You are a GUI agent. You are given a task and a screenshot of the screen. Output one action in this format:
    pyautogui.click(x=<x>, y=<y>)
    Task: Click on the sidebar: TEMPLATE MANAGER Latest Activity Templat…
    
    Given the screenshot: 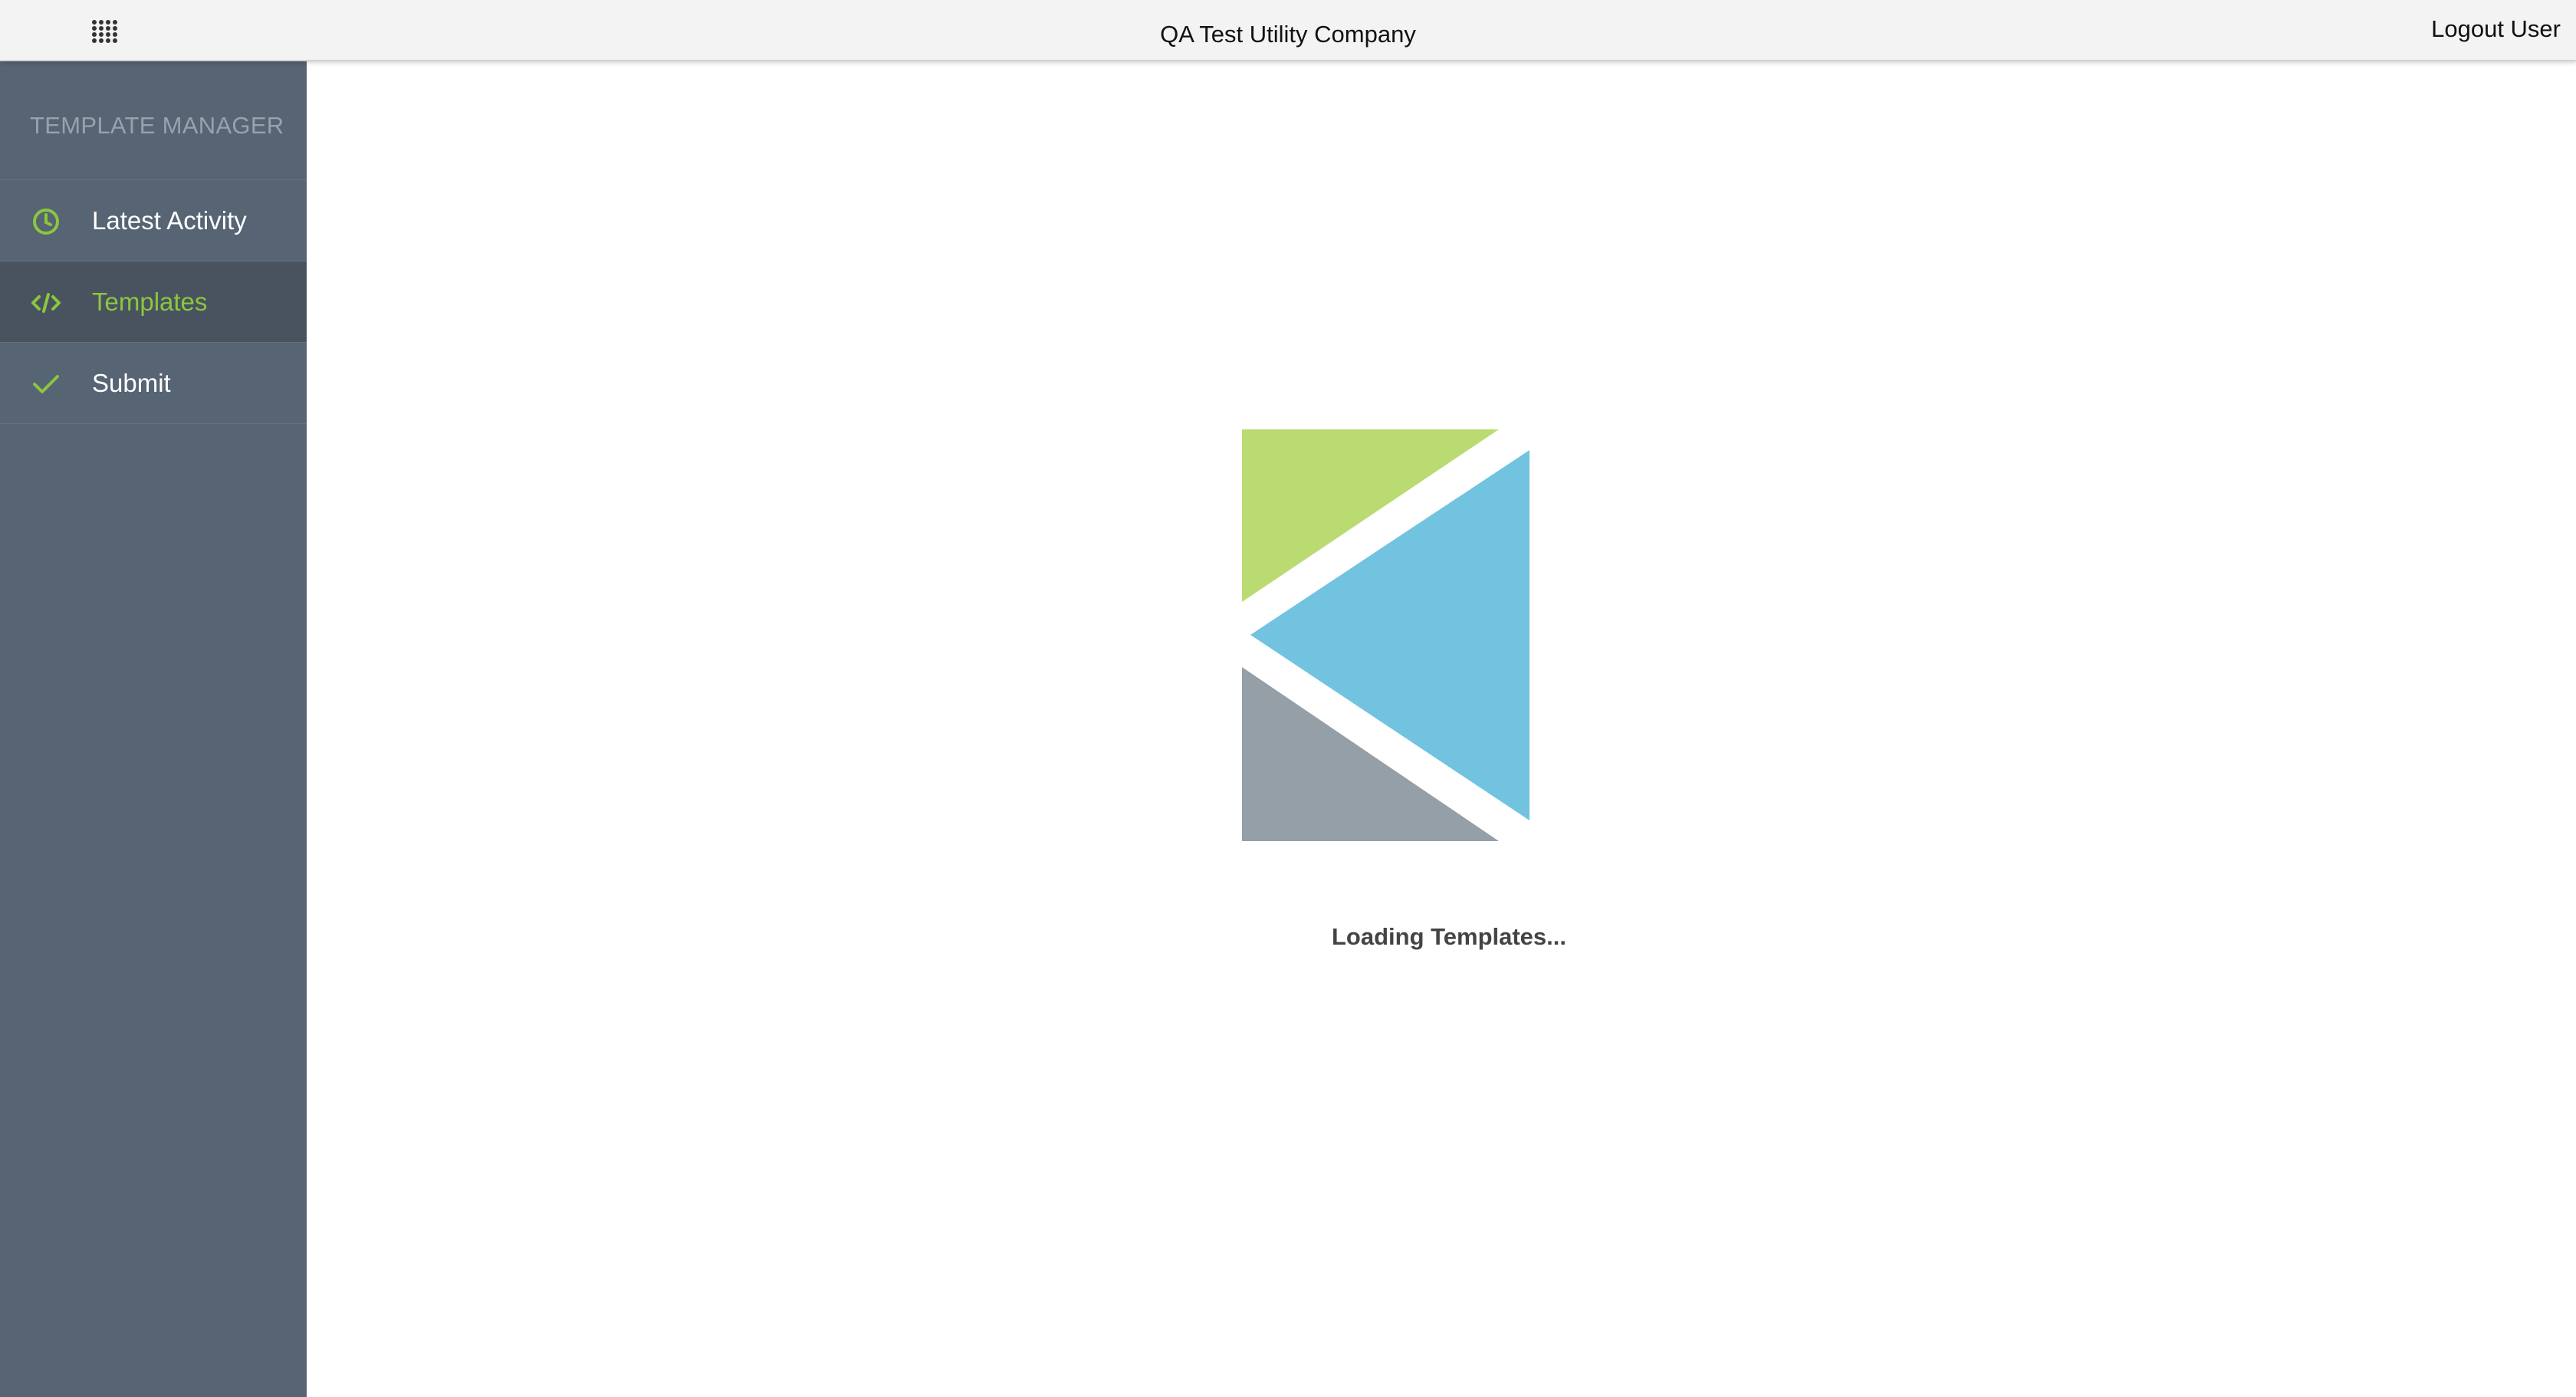 What is the action you would take?
    pyautogui.click(x=154, y=729)
    